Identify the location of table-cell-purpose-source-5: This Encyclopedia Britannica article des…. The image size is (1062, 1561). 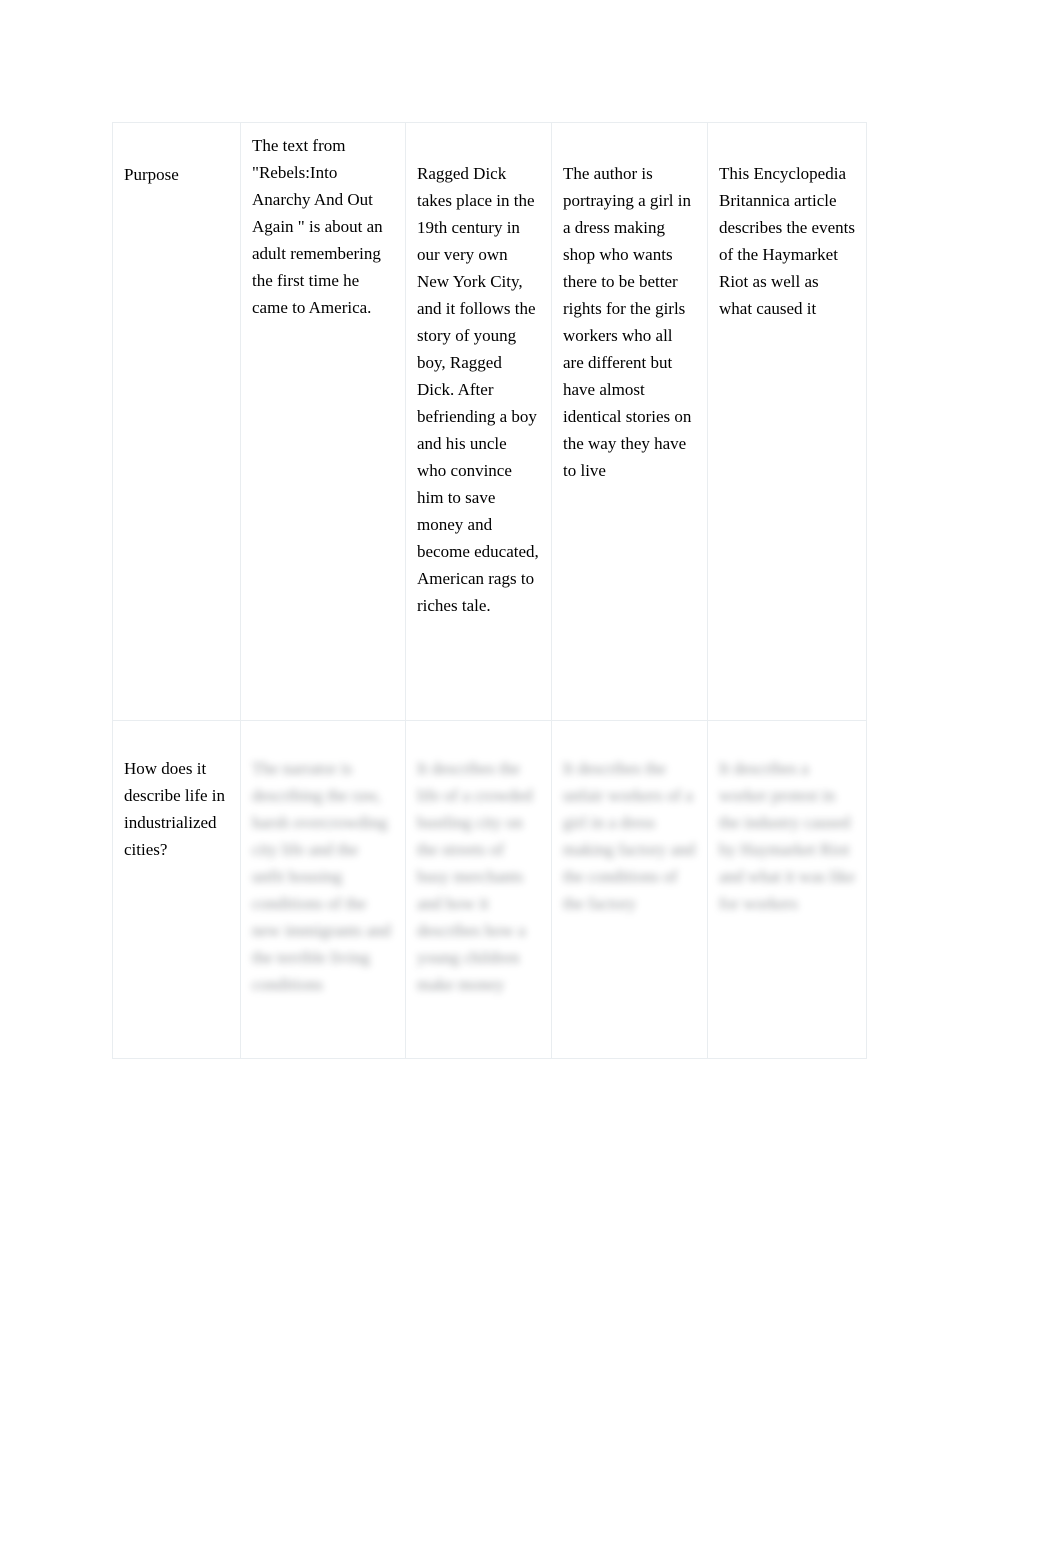
(787, 421).